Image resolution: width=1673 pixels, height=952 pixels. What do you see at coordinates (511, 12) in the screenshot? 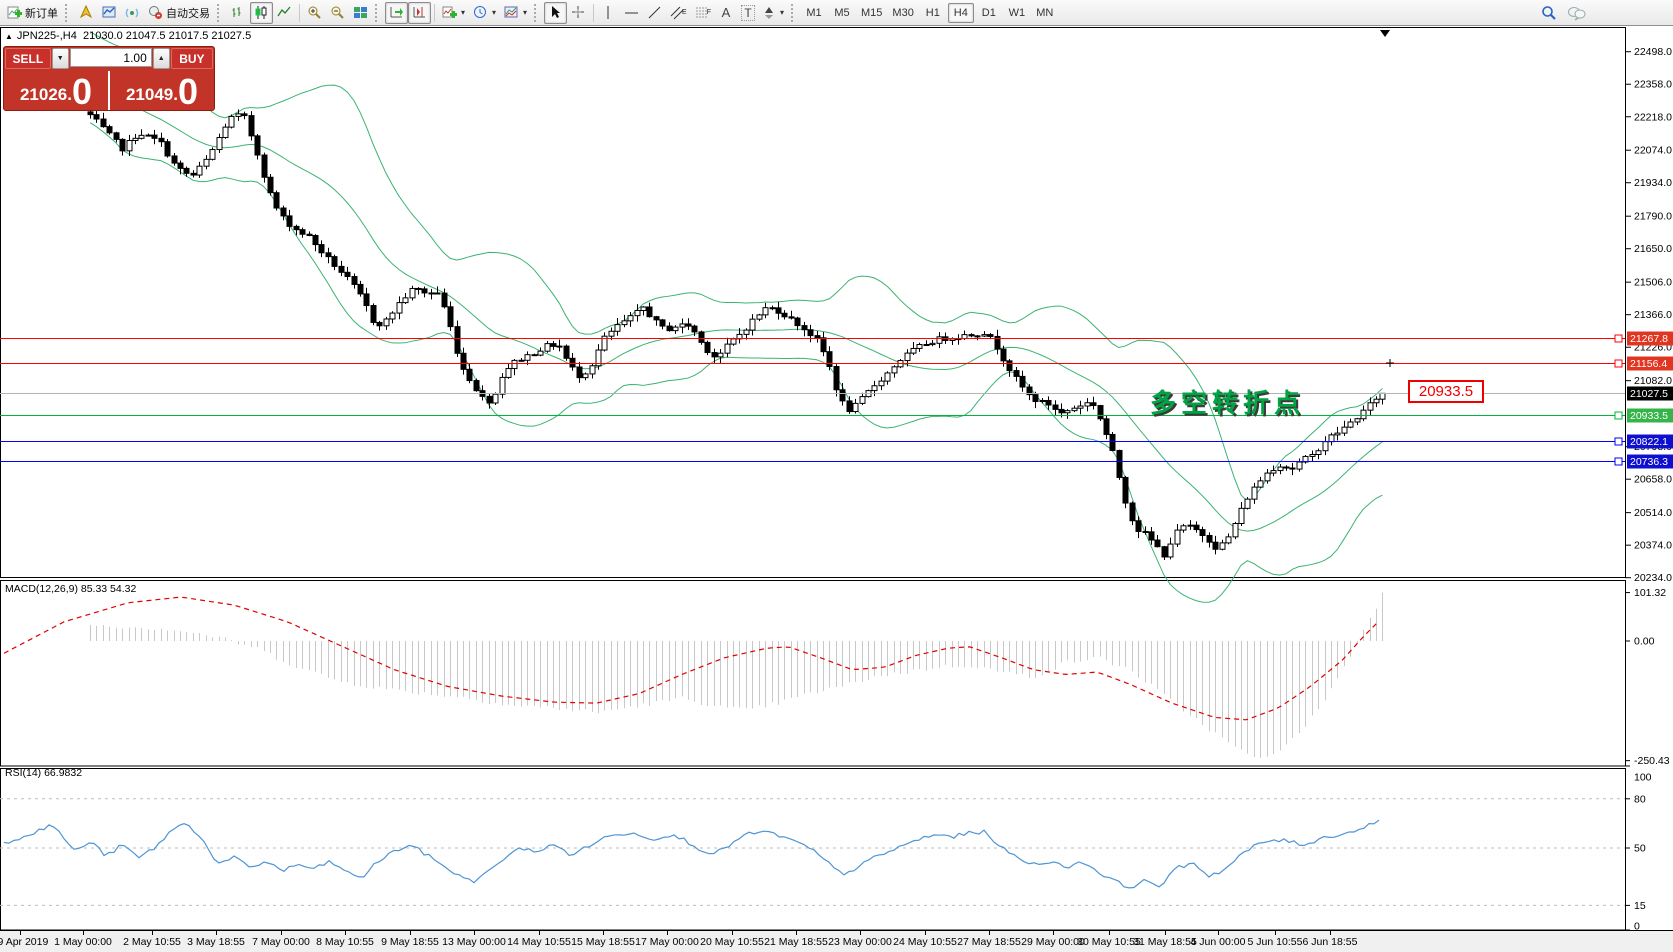
I see `template-icon` at bounding box center [511, 12].